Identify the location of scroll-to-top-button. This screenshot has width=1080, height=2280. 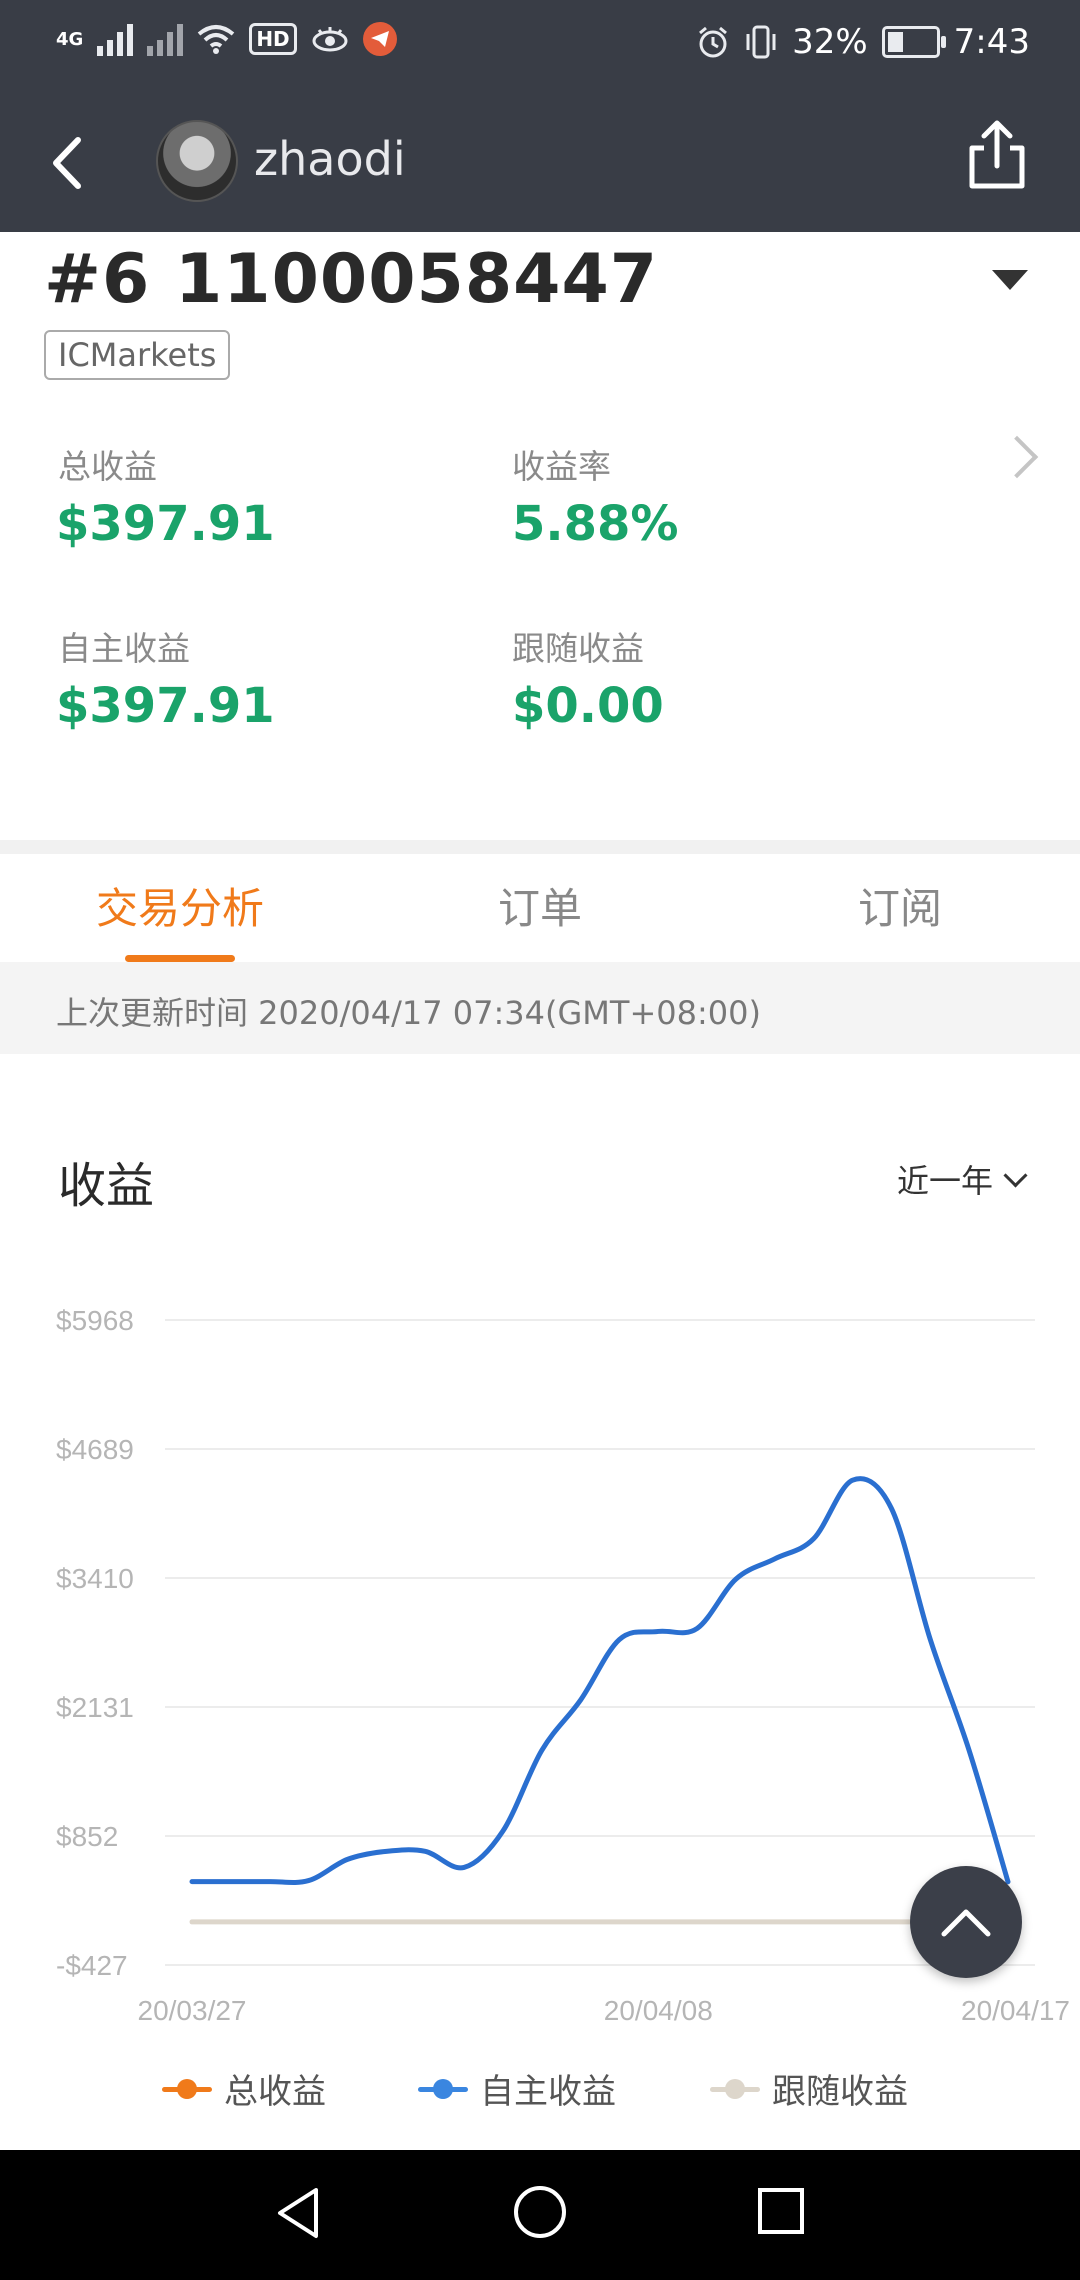
(966, 1922).